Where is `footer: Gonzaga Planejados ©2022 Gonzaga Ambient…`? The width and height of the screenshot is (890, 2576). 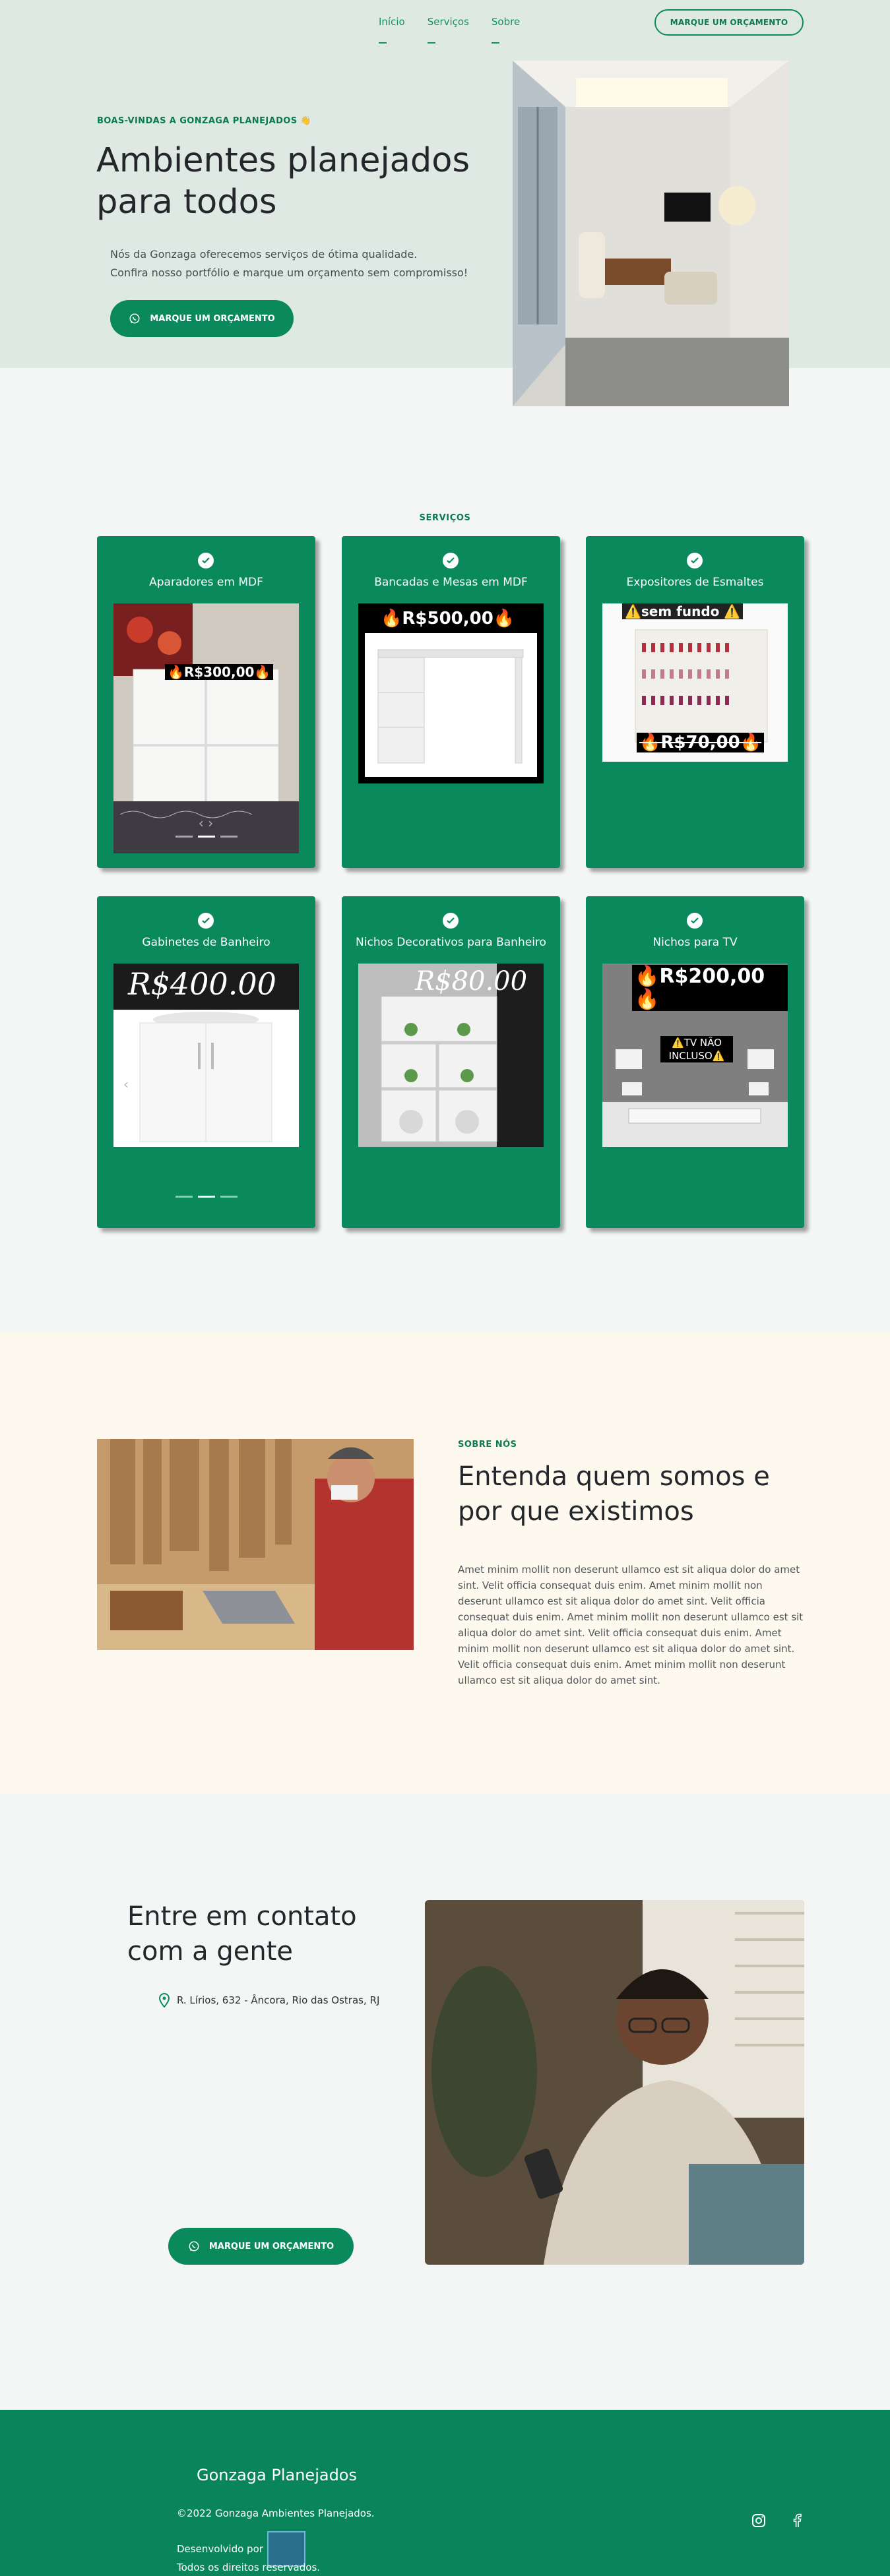
footer: Gonzaga Planejados ©2022 Gonzaga Ambient… is located at coordinates (445, 2493).